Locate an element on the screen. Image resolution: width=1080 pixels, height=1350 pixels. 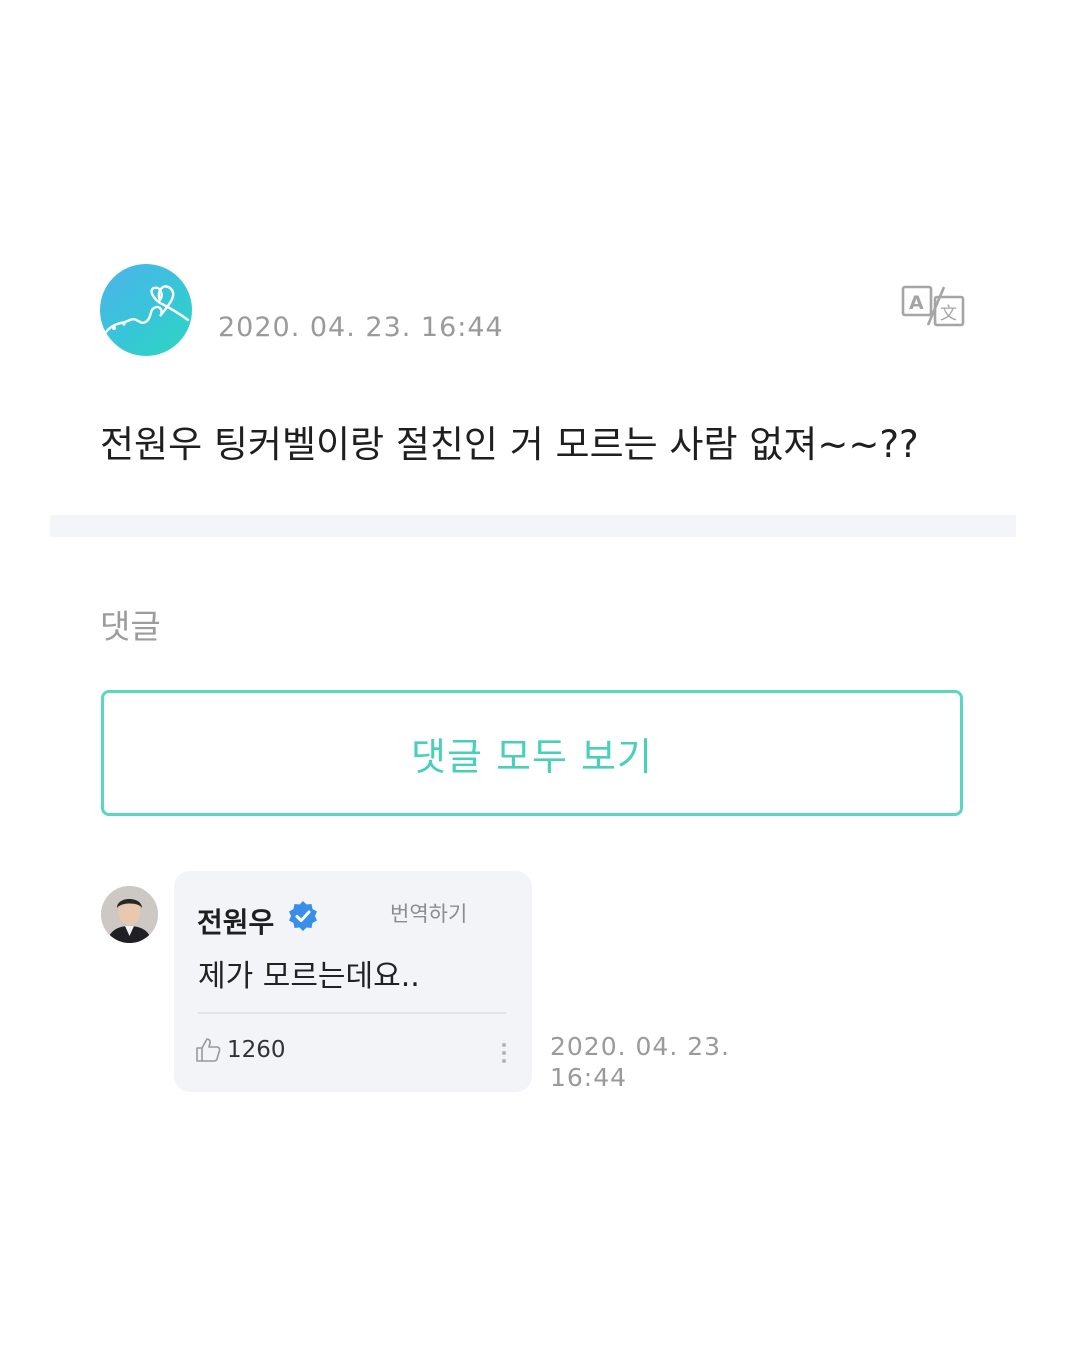
translate-icon: A 文 is located at coordinates (933, 306).